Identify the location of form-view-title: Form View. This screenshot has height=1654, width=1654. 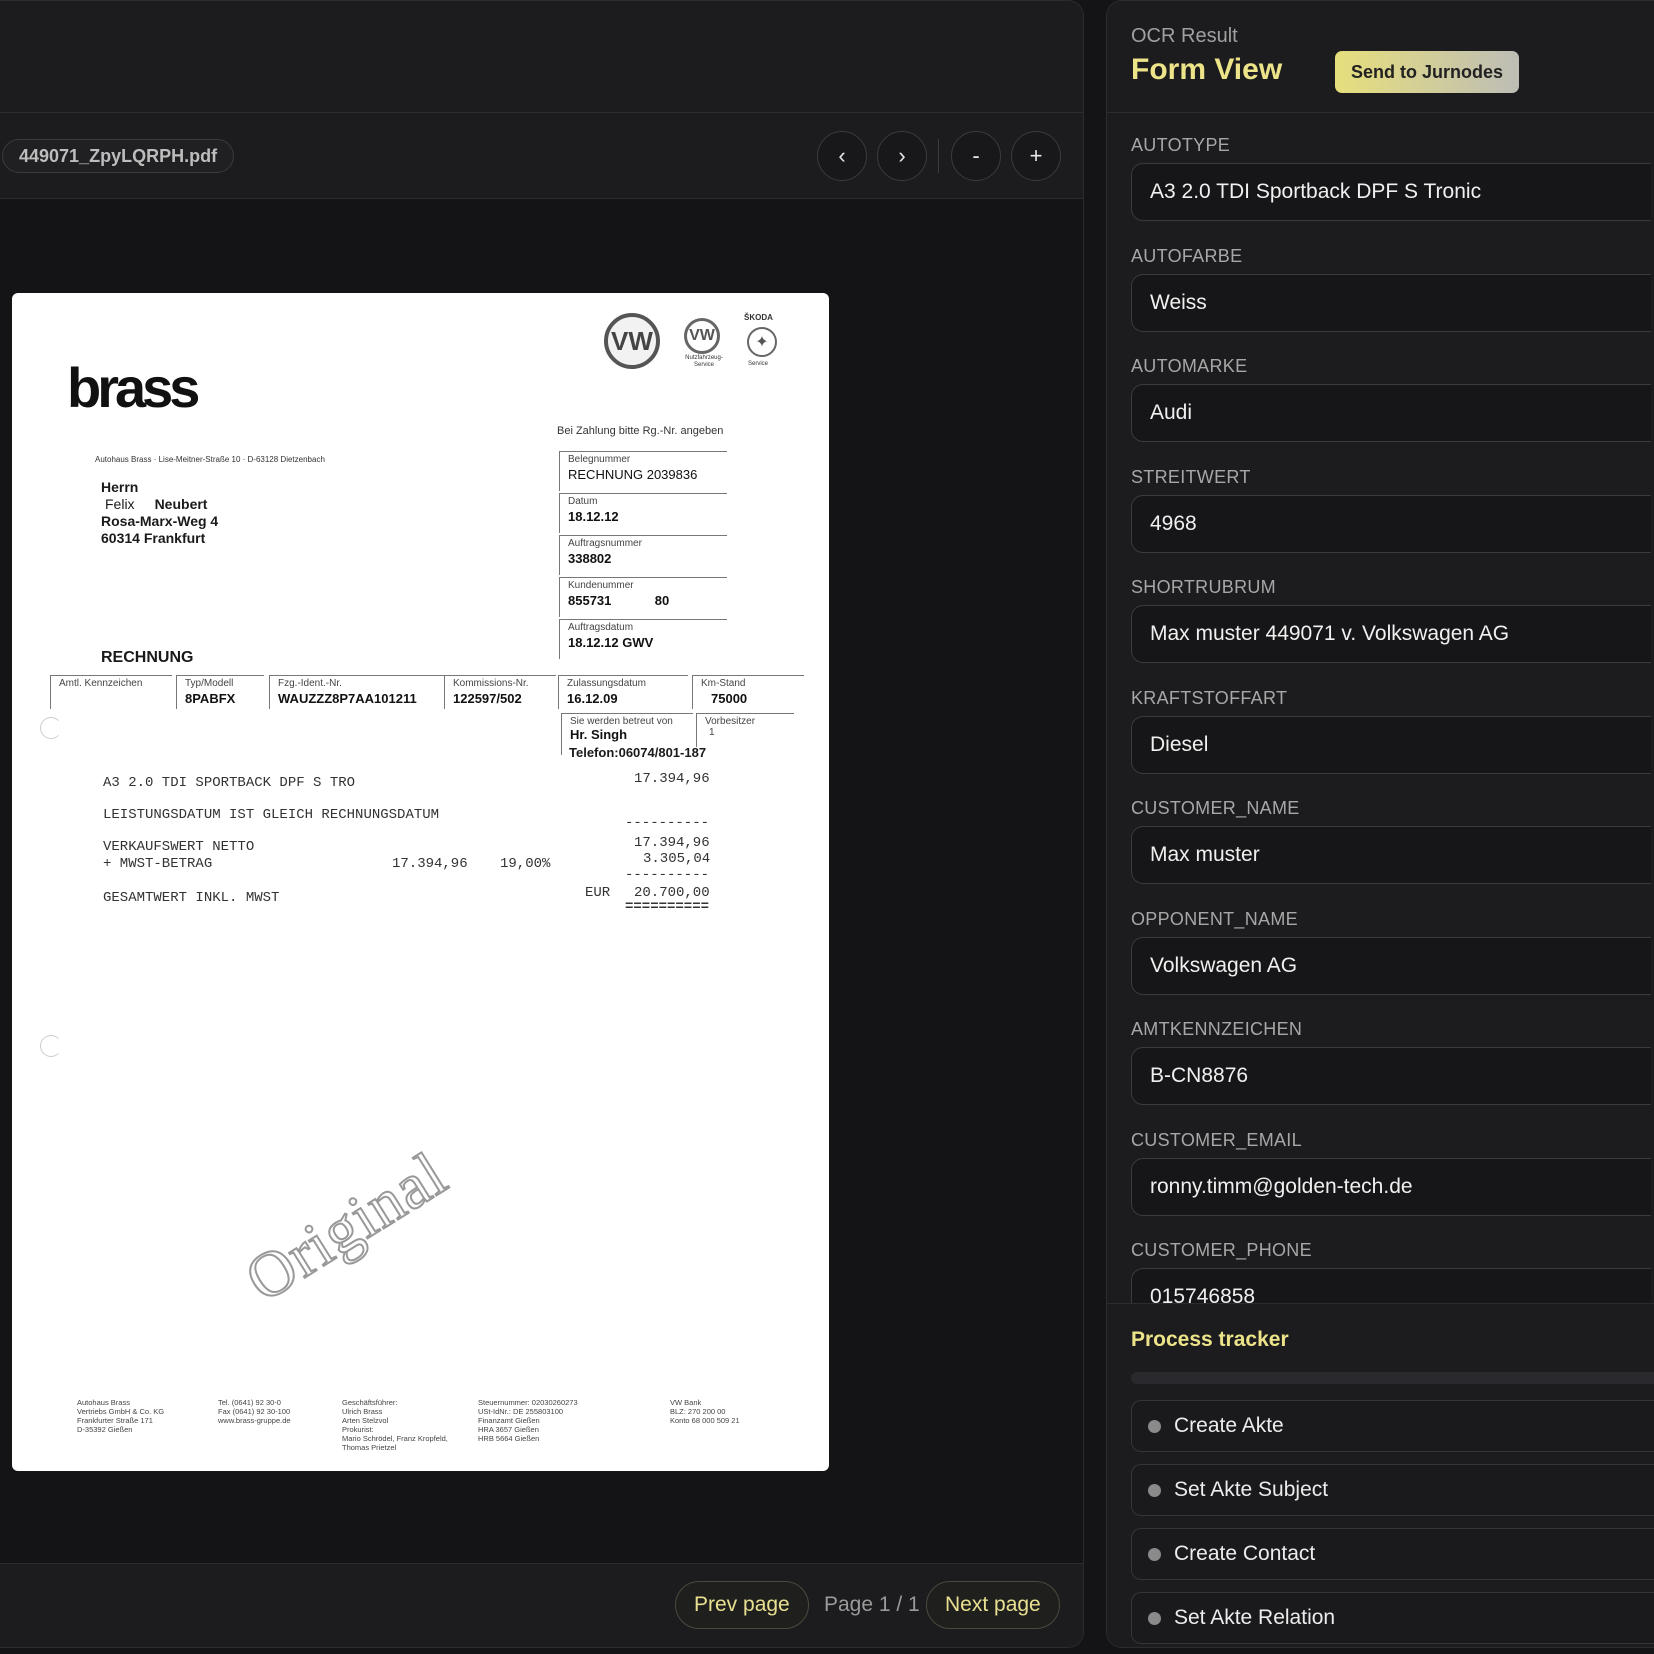
(1207, 69).